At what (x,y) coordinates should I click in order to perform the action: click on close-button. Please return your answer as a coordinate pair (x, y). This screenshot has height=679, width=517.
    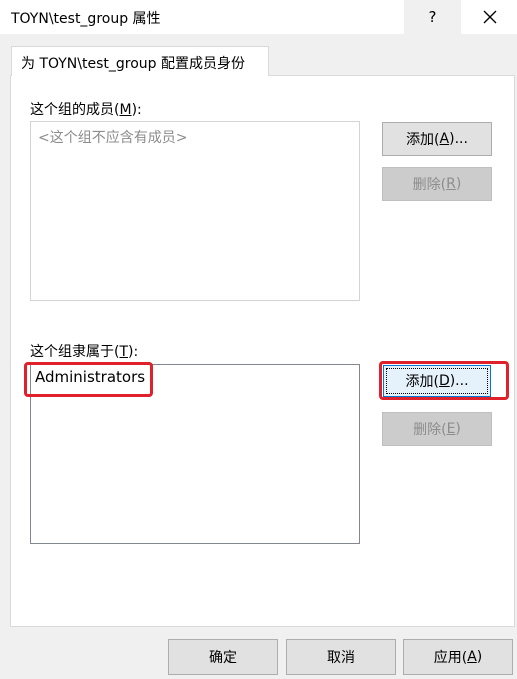
    Looking at the image, I should click on (489, 17).